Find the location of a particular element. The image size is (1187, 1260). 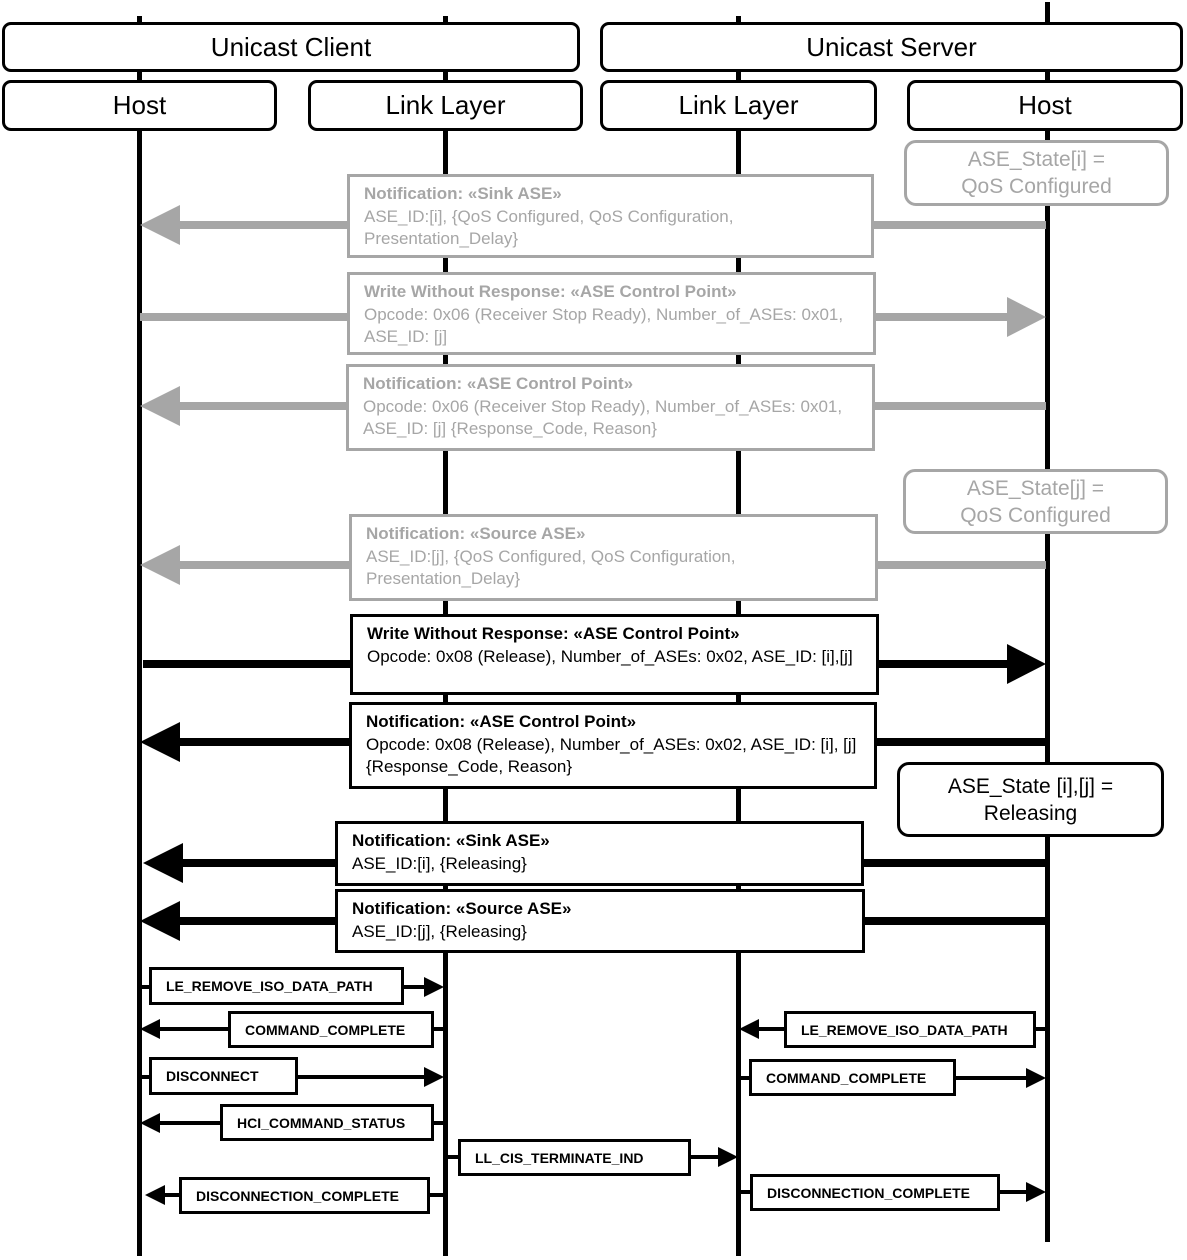

hci-label: DISCONNECT is located at coordinates (212, 1076).